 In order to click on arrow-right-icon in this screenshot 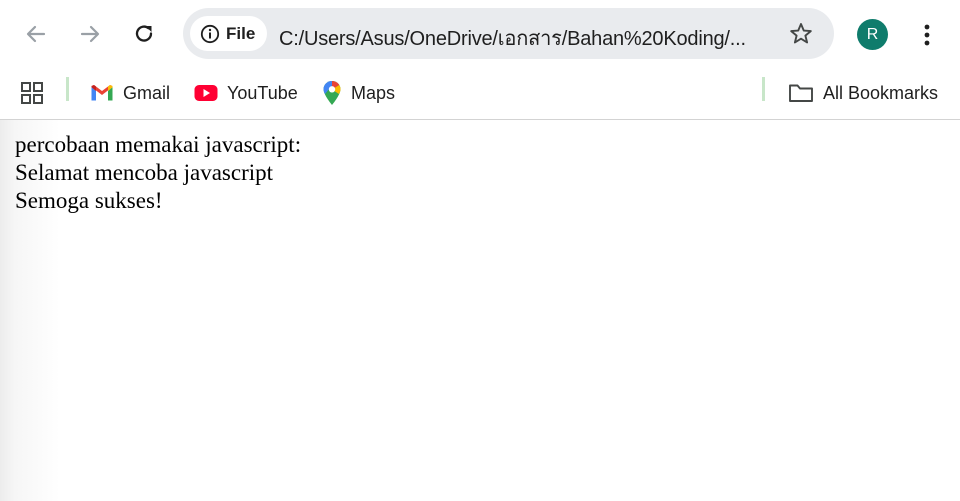, I will do `click(90, 34)`.